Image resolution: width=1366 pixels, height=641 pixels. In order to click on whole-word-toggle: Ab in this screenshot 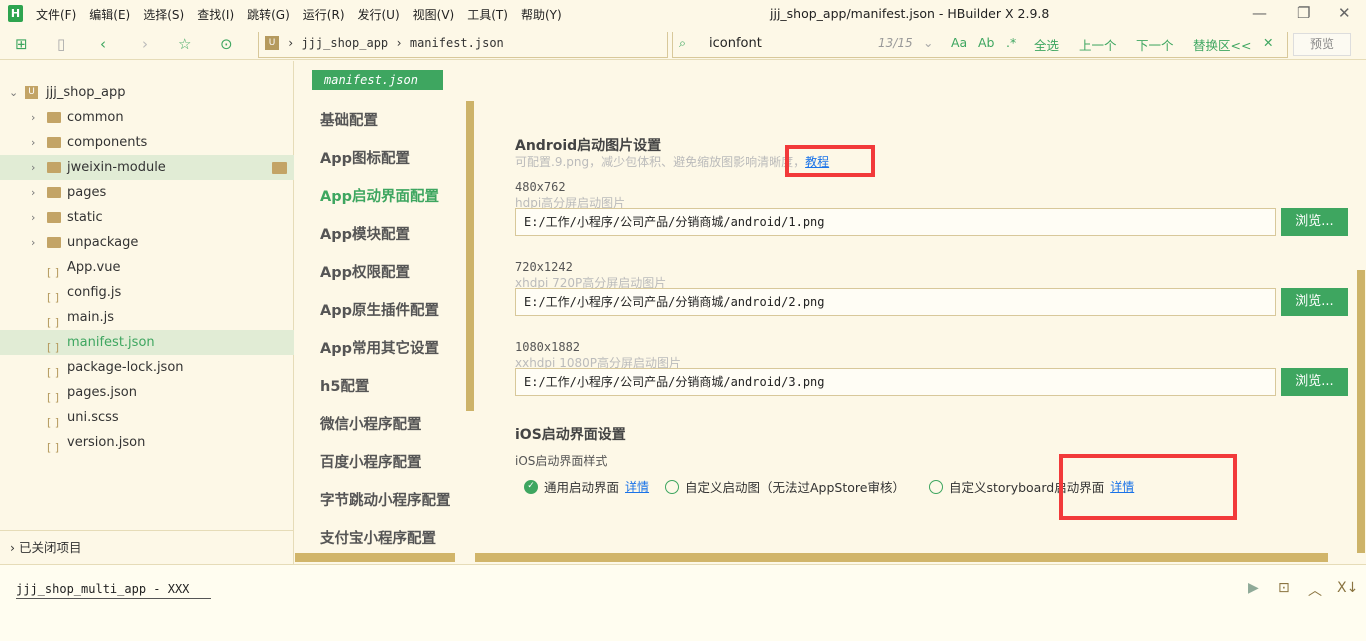, I will do `click(986, 42)`.